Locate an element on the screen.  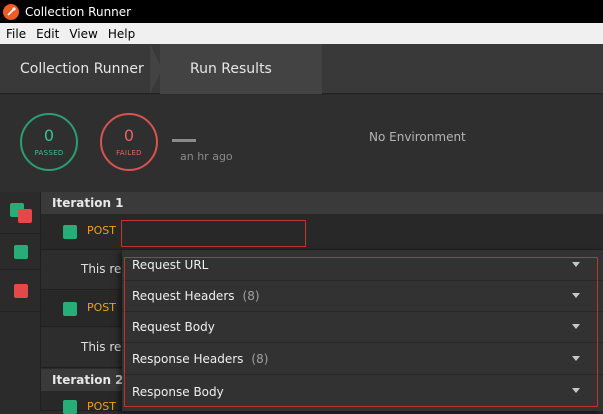
breadcrumb: Collection Runner Run Results is located at coordinates (301, 69).